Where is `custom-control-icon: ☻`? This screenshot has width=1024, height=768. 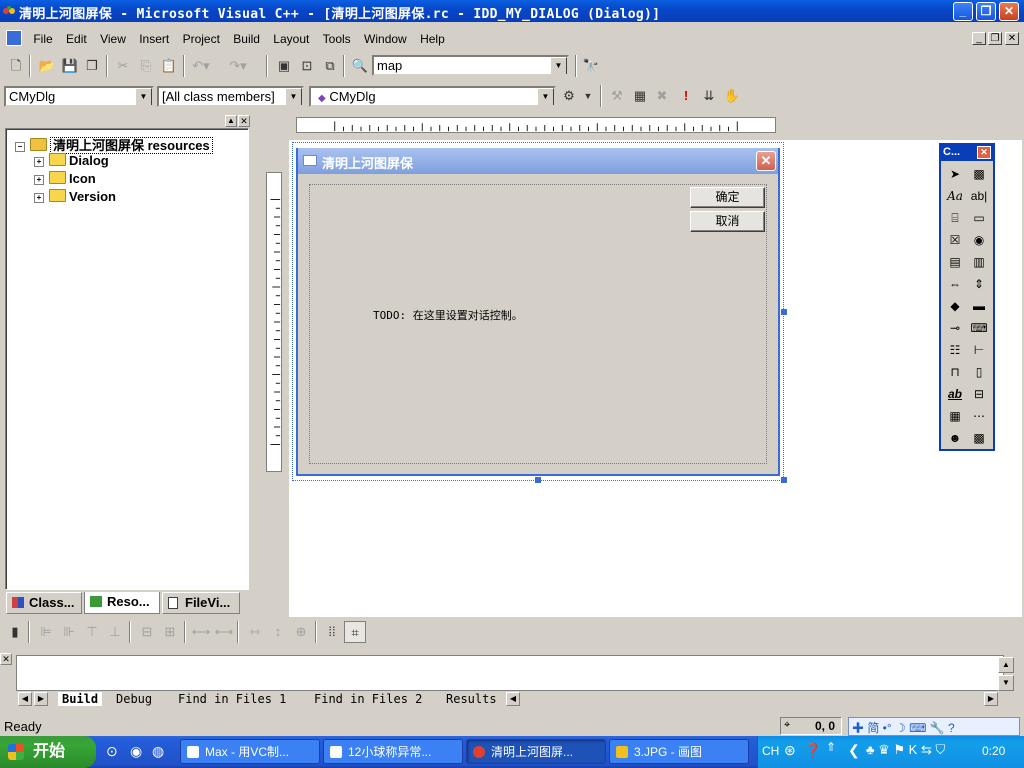 custom-control-icon: ☻ is located at coordinates (955, 438).